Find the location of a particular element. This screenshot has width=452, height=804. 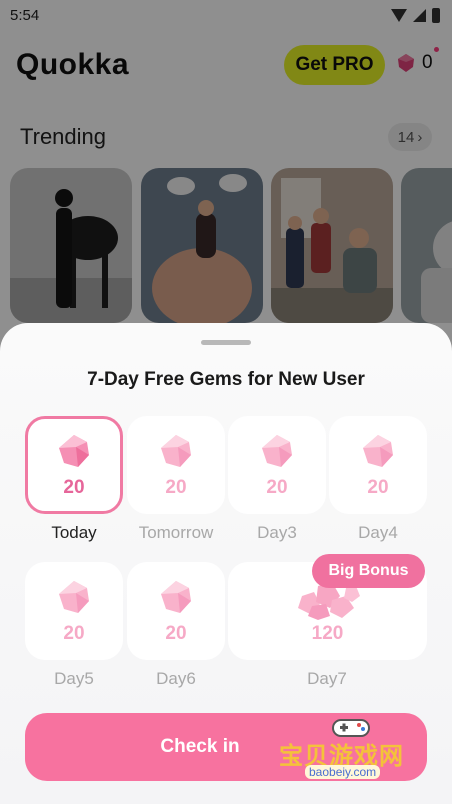

day-card-day4: 20 is located at coordinates (378, 465).